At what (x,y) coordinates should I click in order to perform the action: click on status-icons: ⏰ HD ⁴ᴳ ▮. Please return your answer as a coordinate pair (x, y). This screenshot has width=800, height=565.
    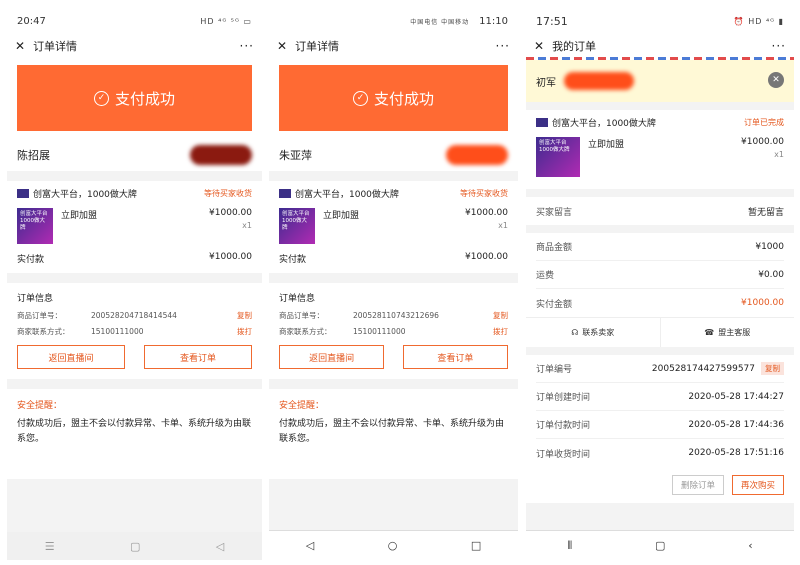
    Looking at the image, I should click on (758, 21).